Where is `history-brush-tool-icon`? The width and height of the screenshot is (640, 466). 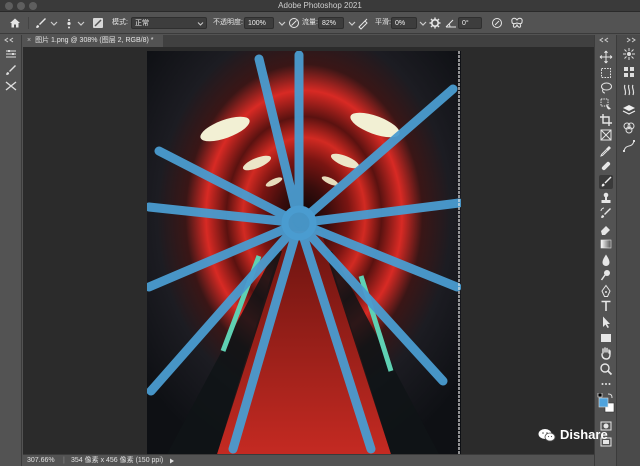 history-brush-tool-icon is located at coordinates (606, 213).